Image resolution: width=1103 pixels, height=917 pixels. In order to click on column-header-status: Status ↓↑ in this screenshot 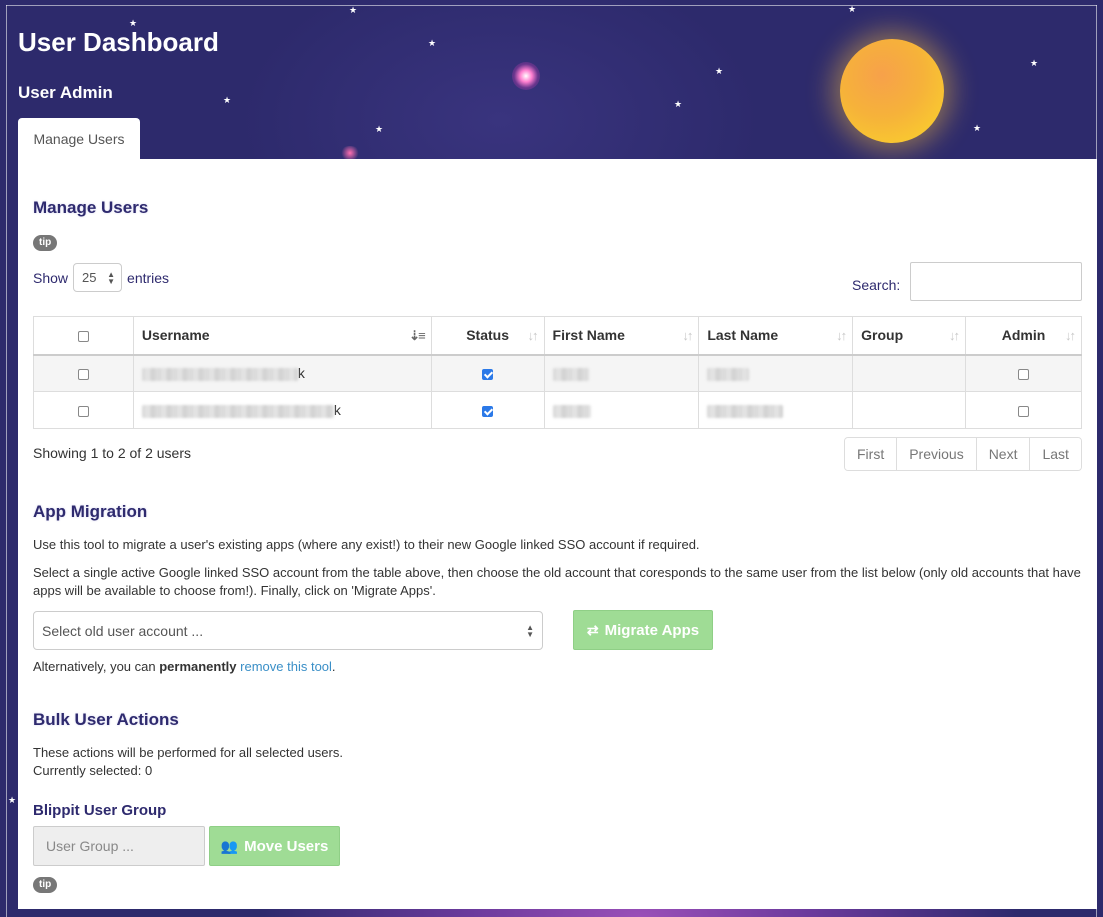, I will do `click(487, 336)`.